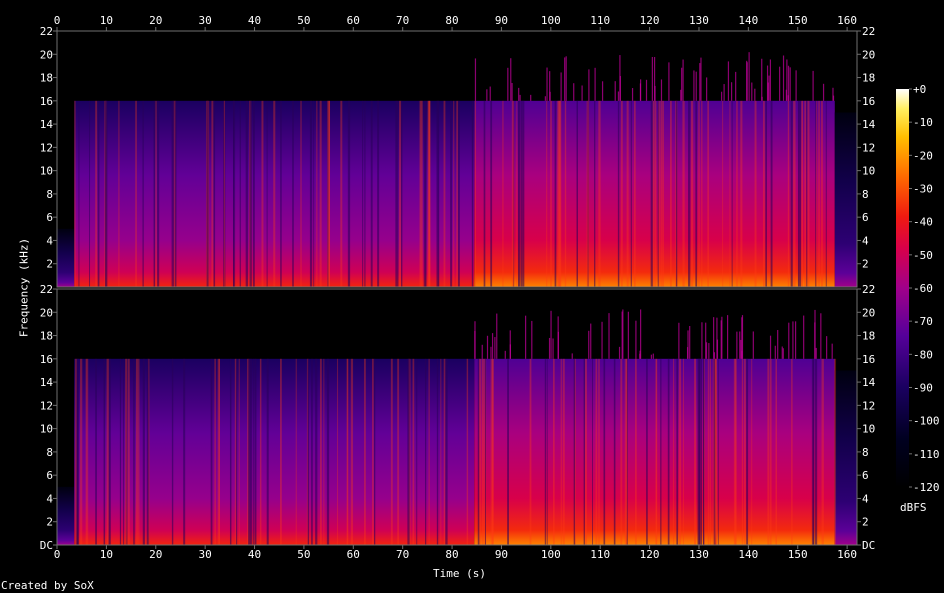 The image size is (944, 593). What do you see at coordinates (49, 475) in the screenshot?
I see `y-tick-label-left: 6` at bounding box center [49, 475].